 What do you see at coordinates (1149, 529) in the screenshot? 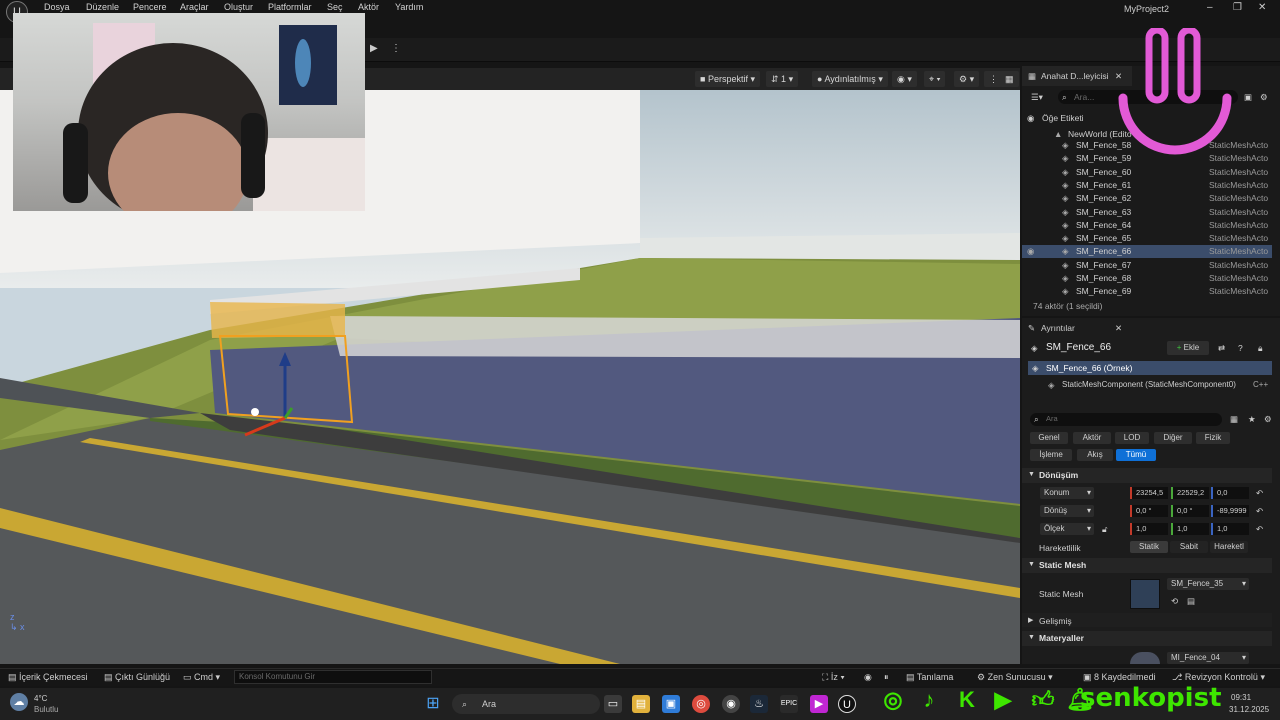
I see `scale-x-field: 1,0` at bounding box center [1149, 529].